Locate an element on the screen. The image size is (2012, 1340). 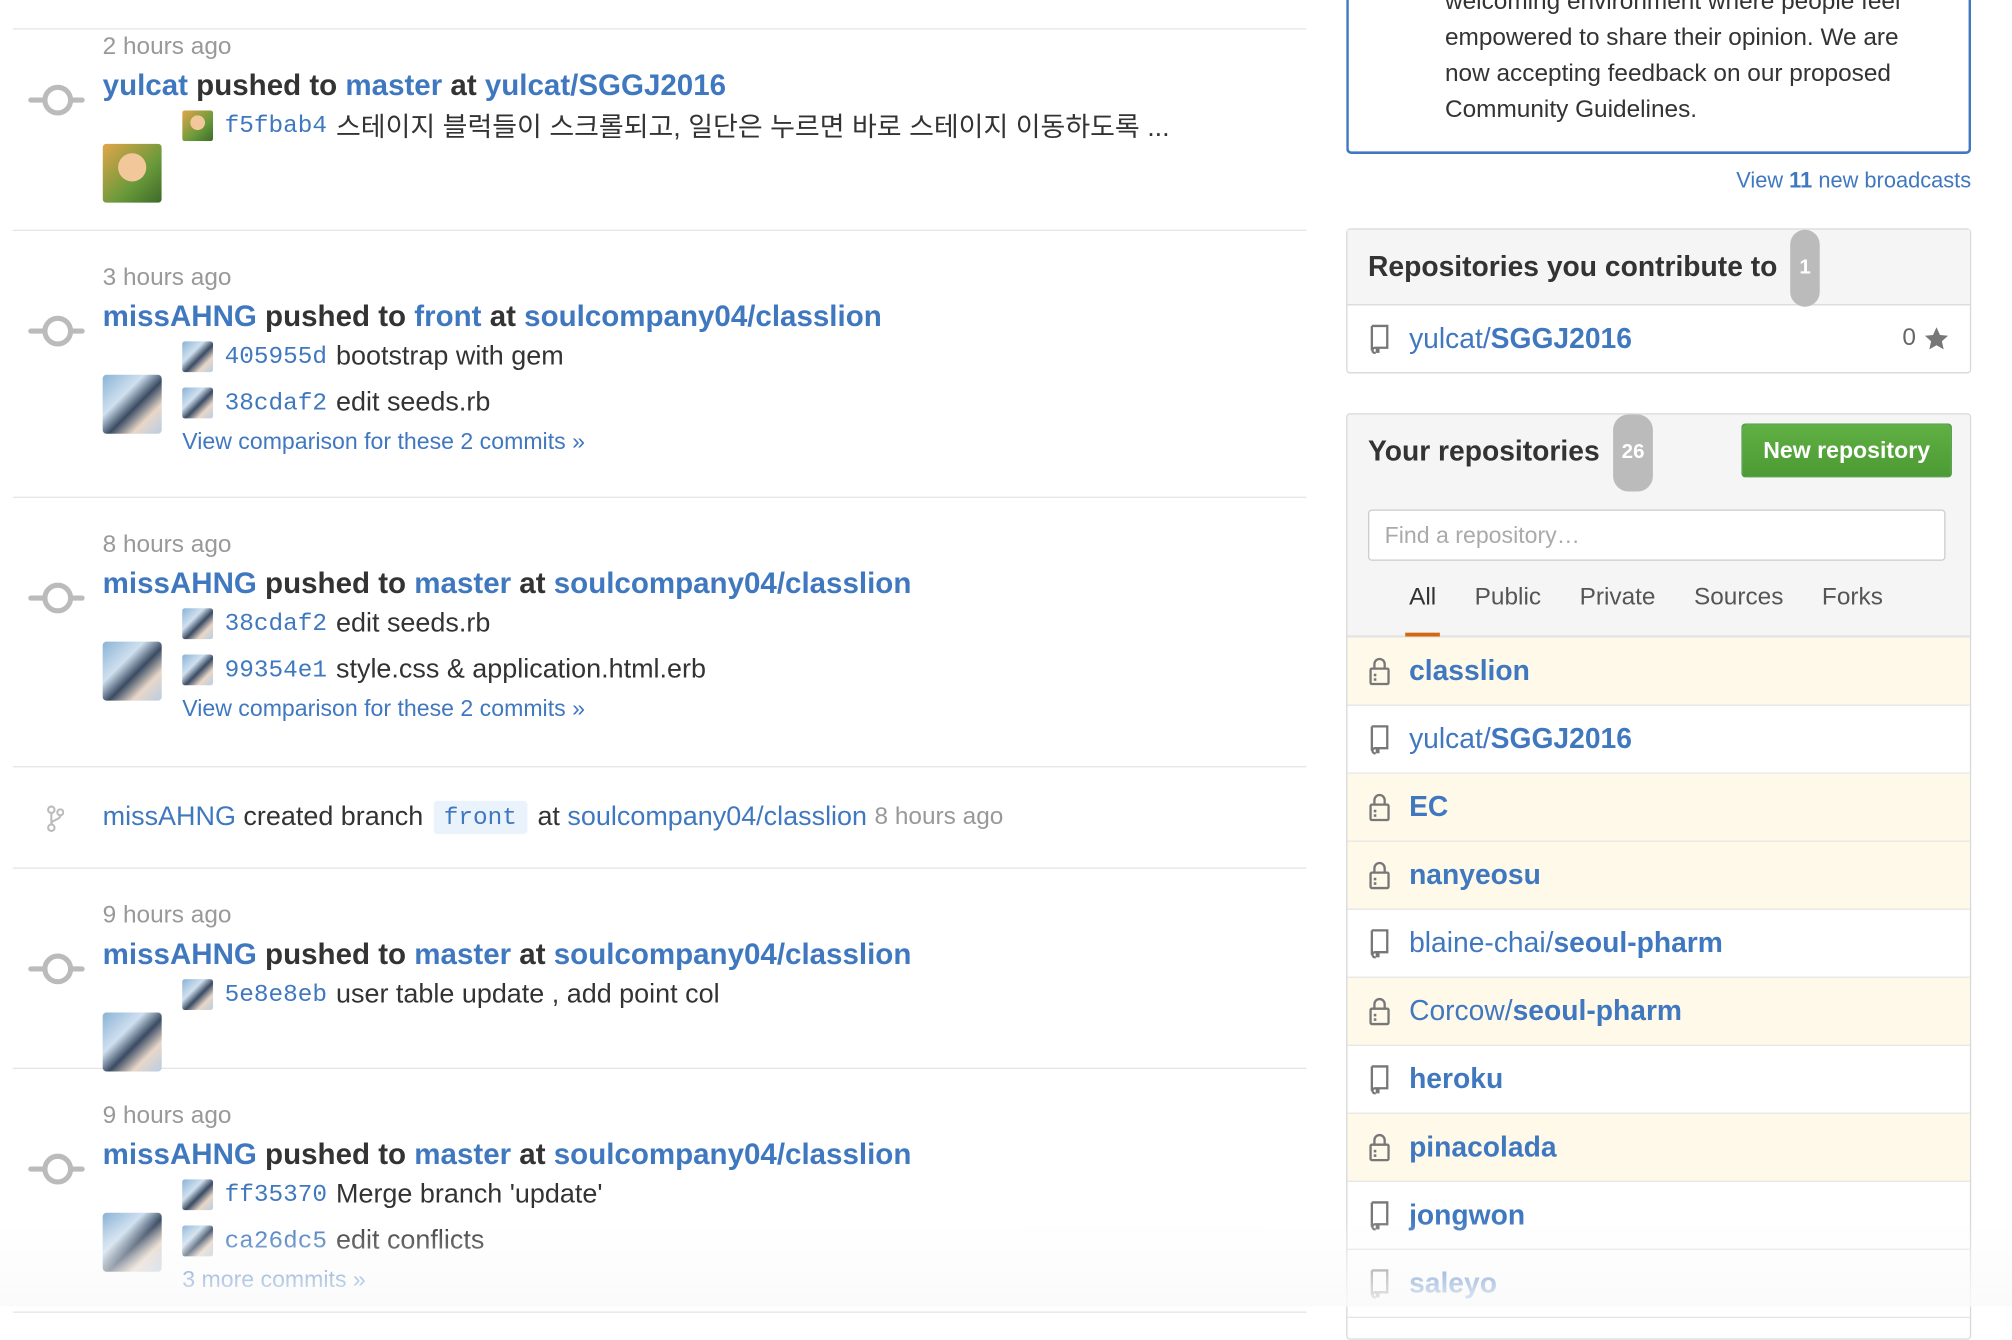
repo-icon is located at coordinates (1379, 1216).